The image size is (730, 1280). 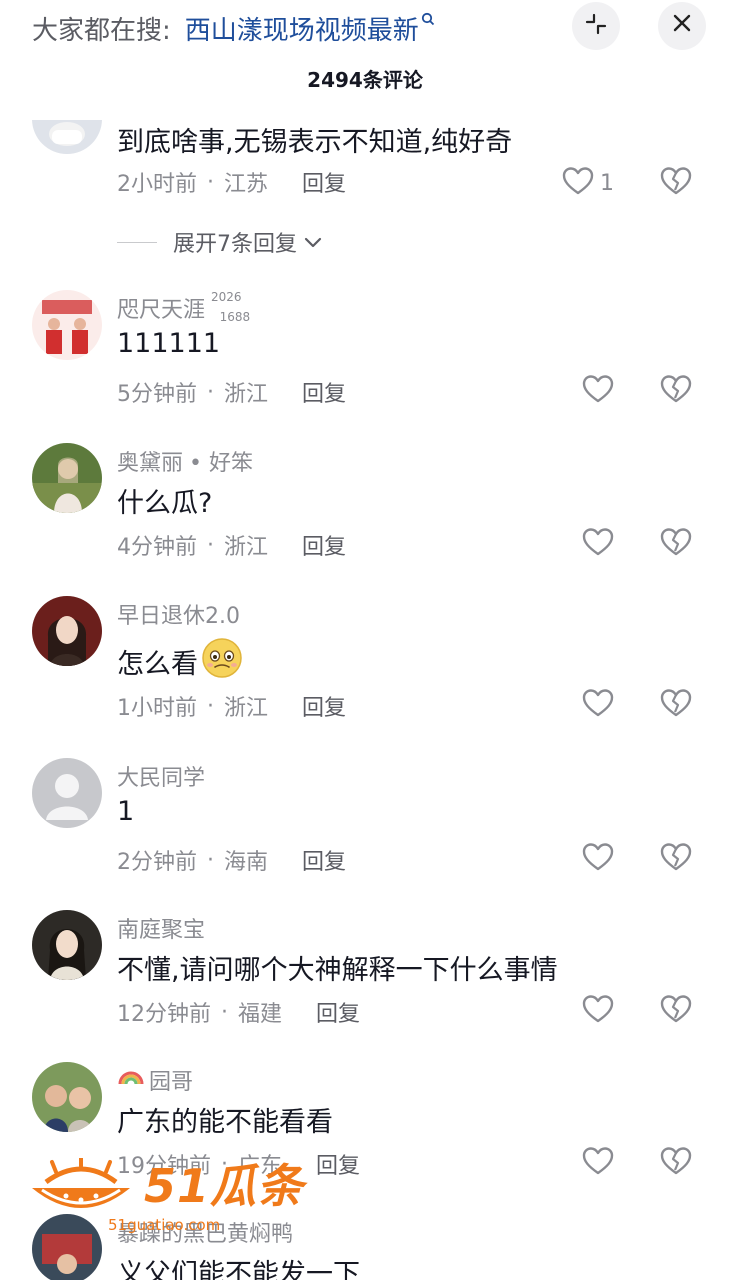 I want to click on comment-location: 福建, so click(x=260, y=1014).